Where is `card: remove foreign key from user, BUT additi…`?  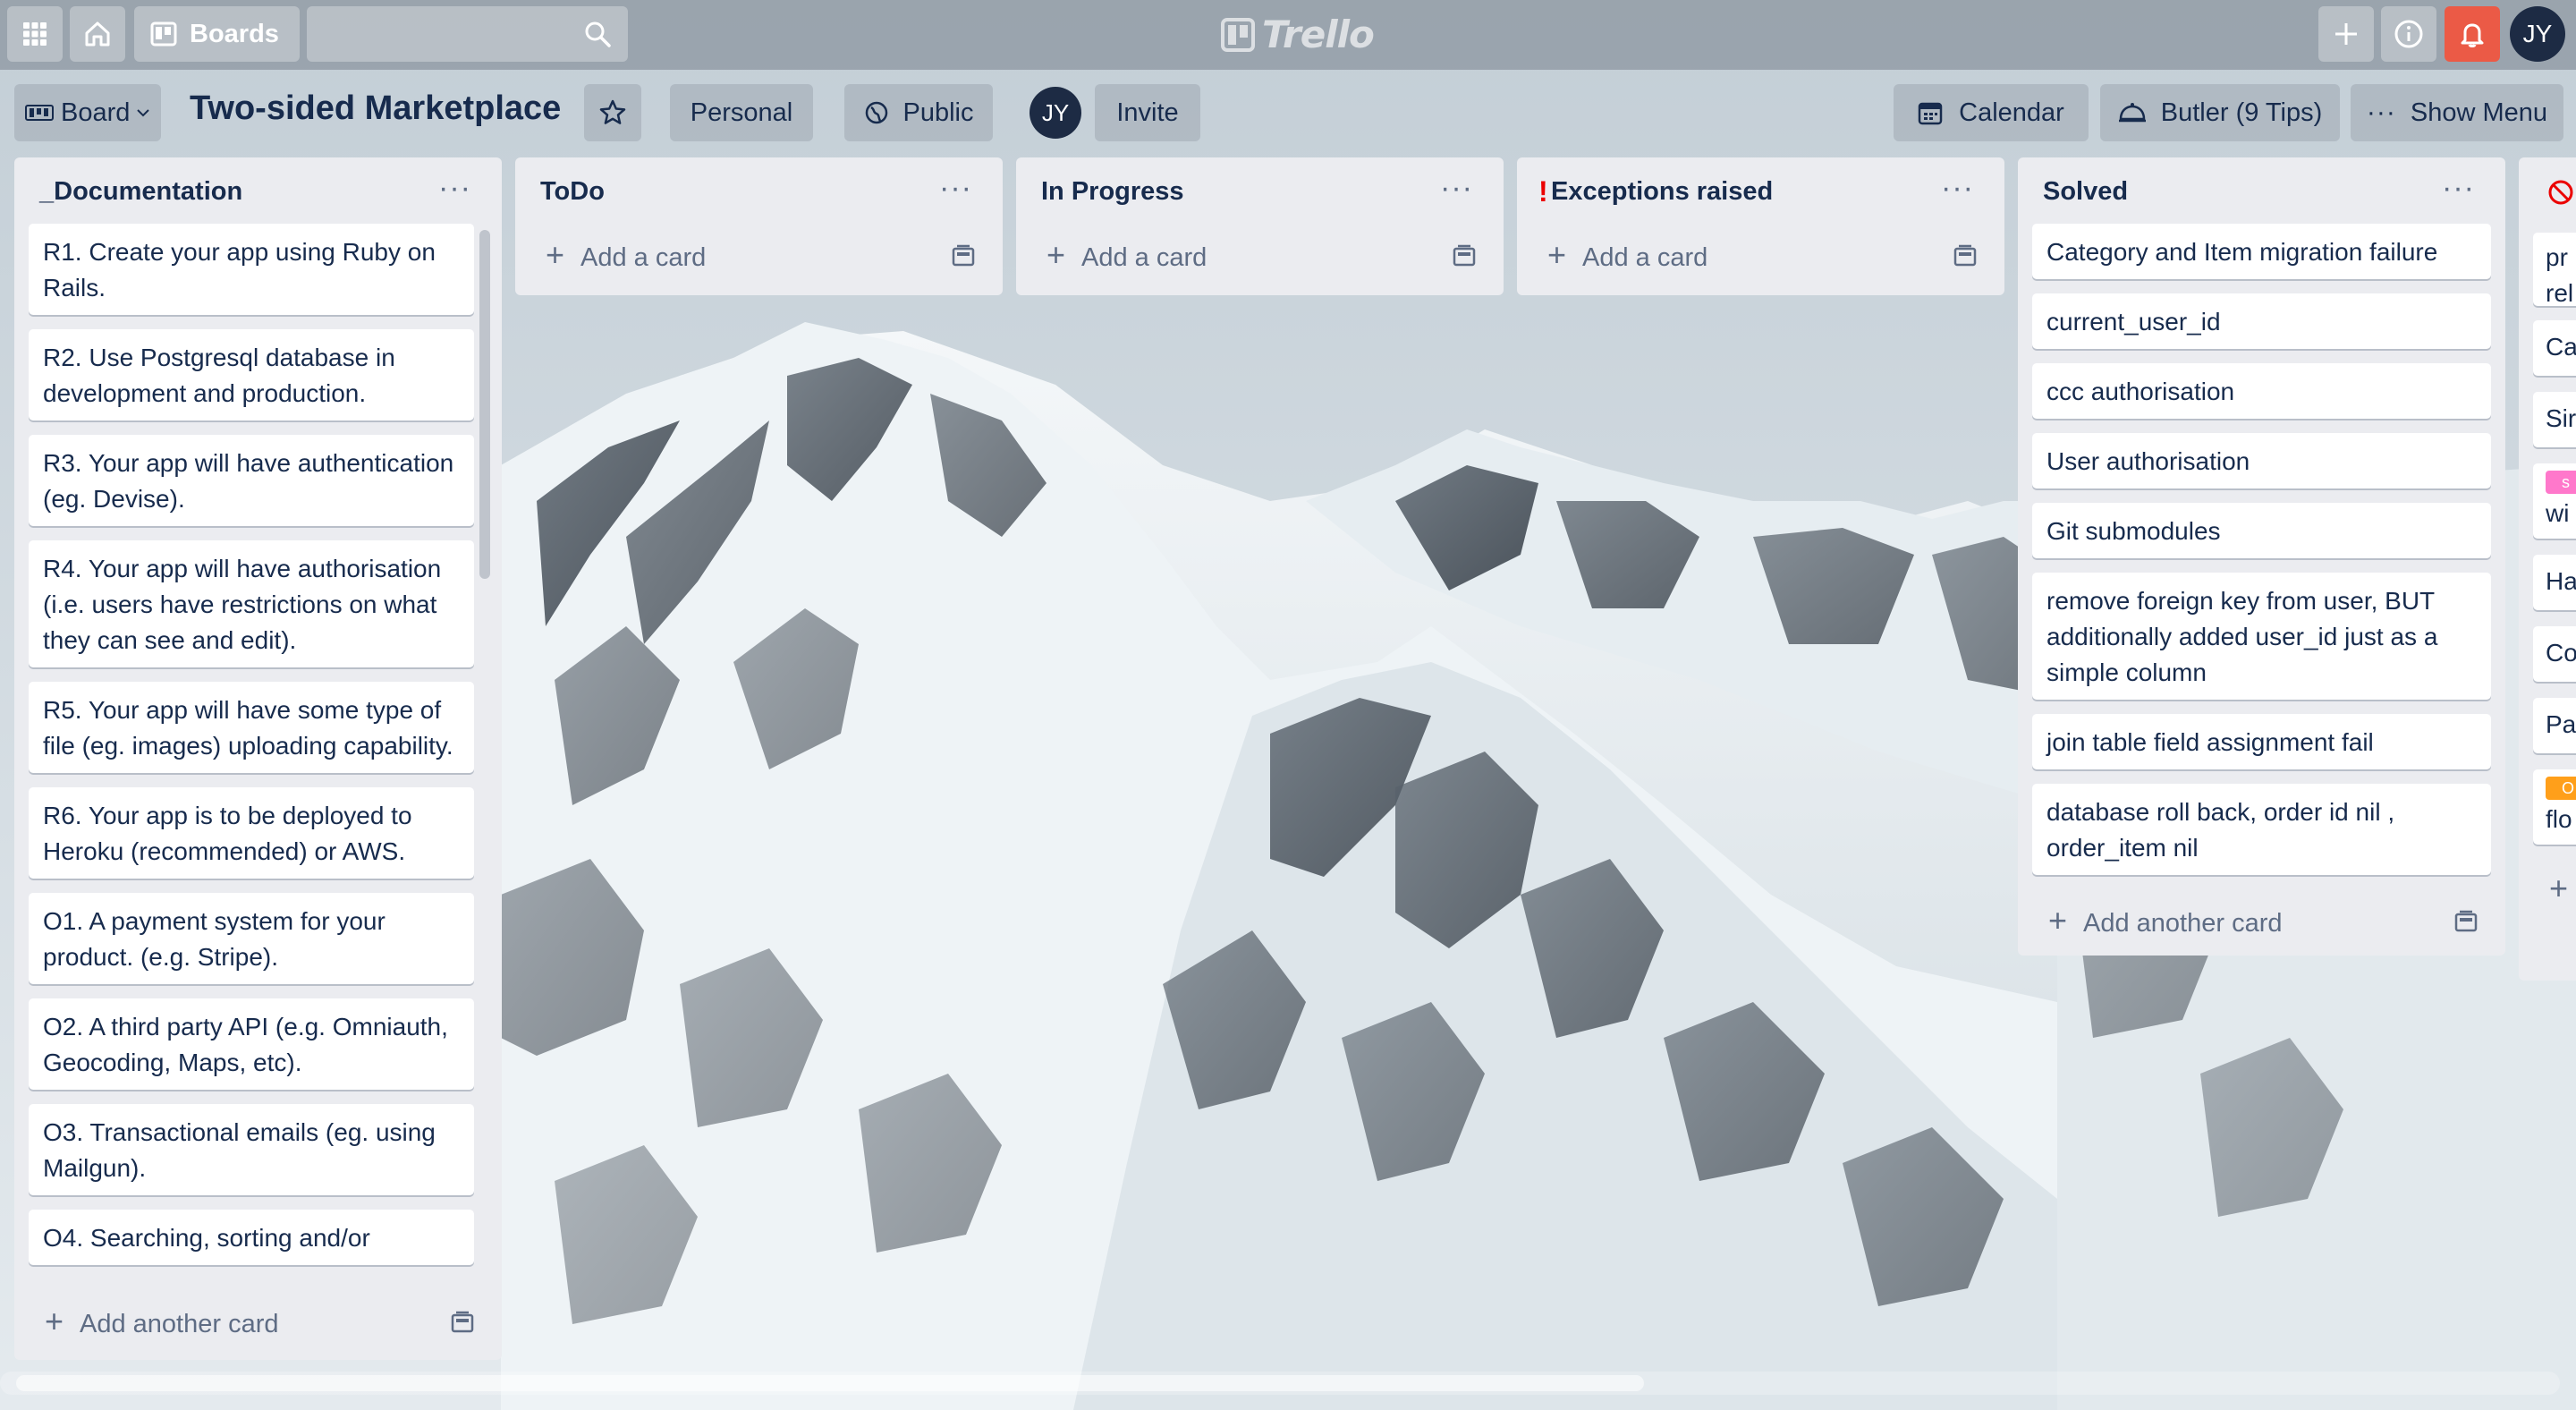
card: remove foreign key from user, BUT additi… is located at coordinates (2261, 636).